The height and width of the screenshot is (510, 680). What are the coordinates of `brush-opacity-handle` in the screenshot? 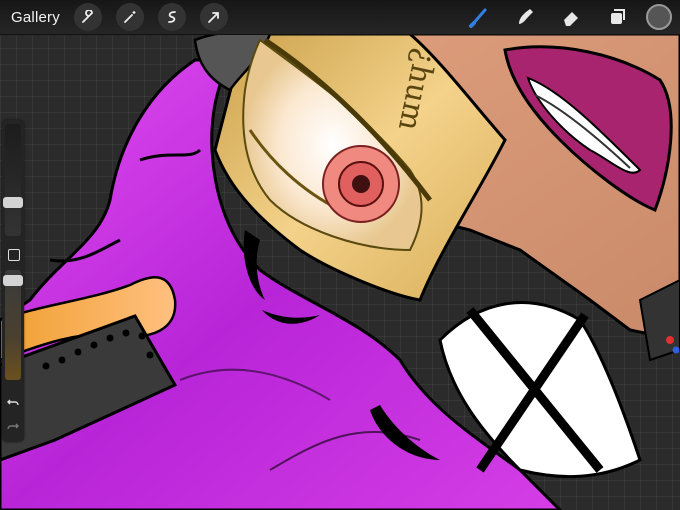 It's located at (13, 280).